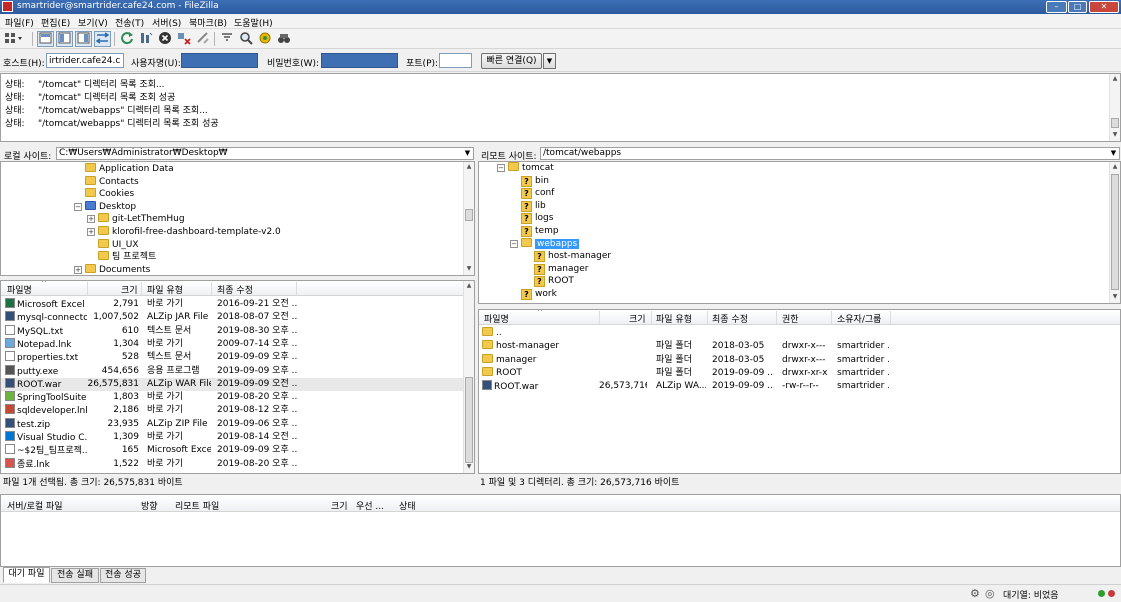 The height and width of the screenshot is (602, 1121). What do you see at coordinates (555, 269) in the screenshot?
I see `tree-item: ? manager` at bounding box center [555, 269].